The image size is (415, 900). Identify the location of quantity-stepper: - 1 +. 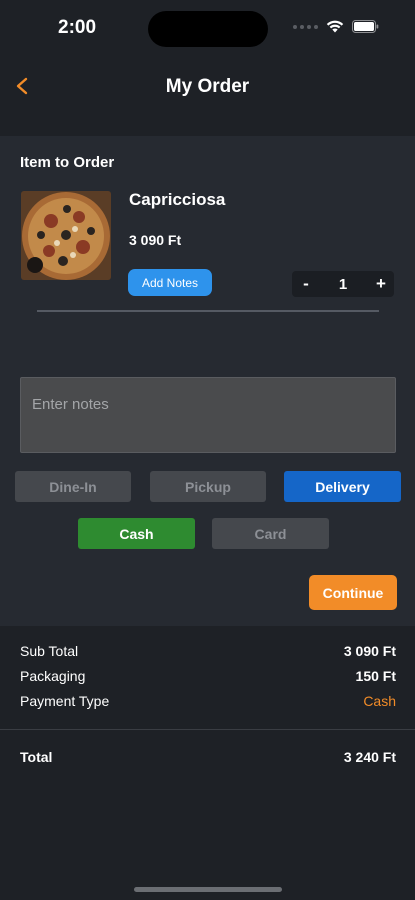
(343, 284).